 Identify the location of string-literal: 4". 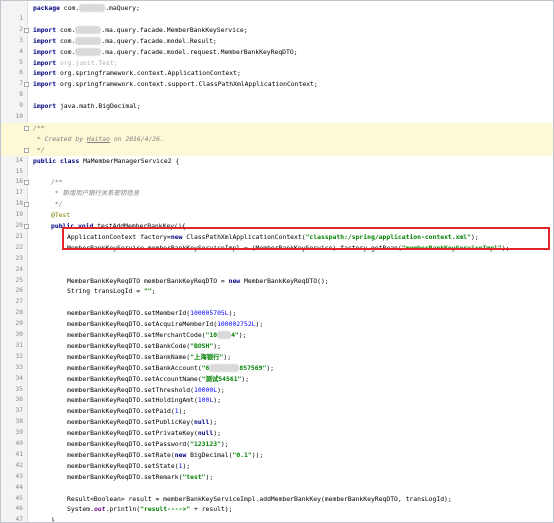
(235, 335).